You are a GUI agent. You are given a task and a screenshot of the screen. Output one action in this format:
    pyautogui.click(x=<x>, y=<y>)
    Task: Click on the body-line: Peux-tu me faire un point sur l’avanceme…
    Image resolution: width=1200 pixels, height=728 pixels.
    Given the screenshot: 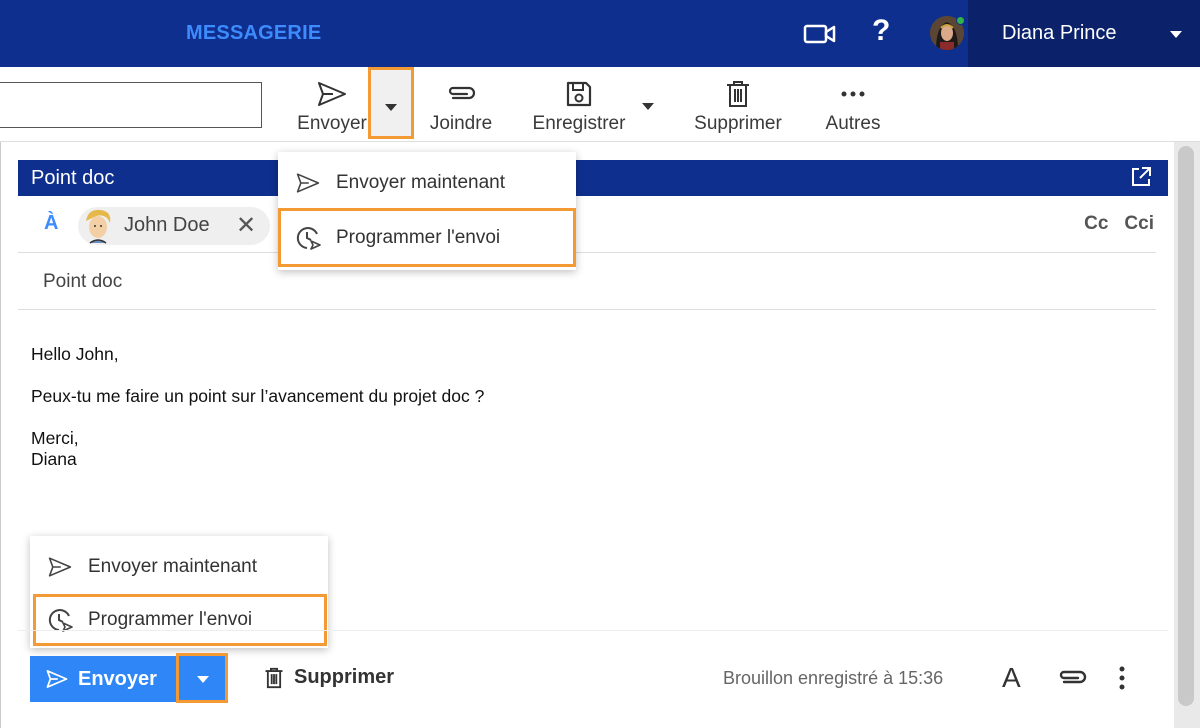 What is the action you would take?
    pyautogui.click(x=258, y=396)
    